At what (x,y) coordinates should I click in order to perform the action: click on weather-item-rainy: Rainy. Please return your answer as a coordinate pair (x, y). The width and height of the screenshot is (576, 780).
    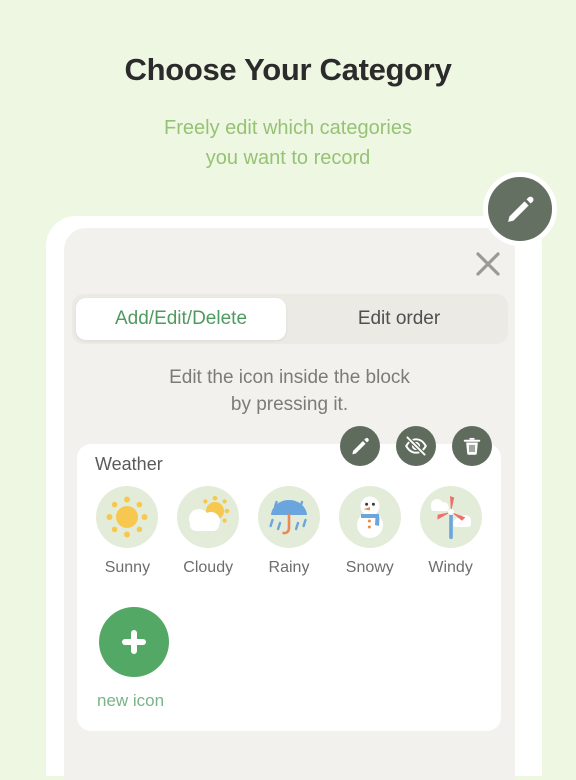
    Looking at the image, I should click on (289, 531).